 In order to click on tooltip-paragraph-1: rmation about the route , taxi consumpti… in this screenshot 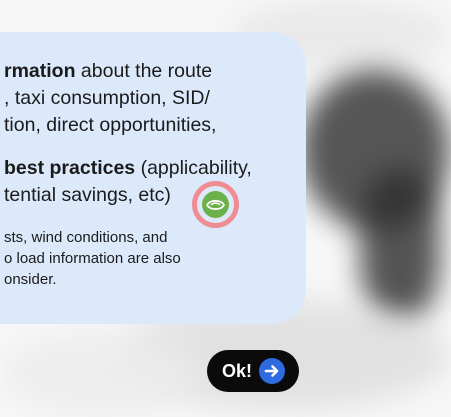, I will do `click(143, 98)`.